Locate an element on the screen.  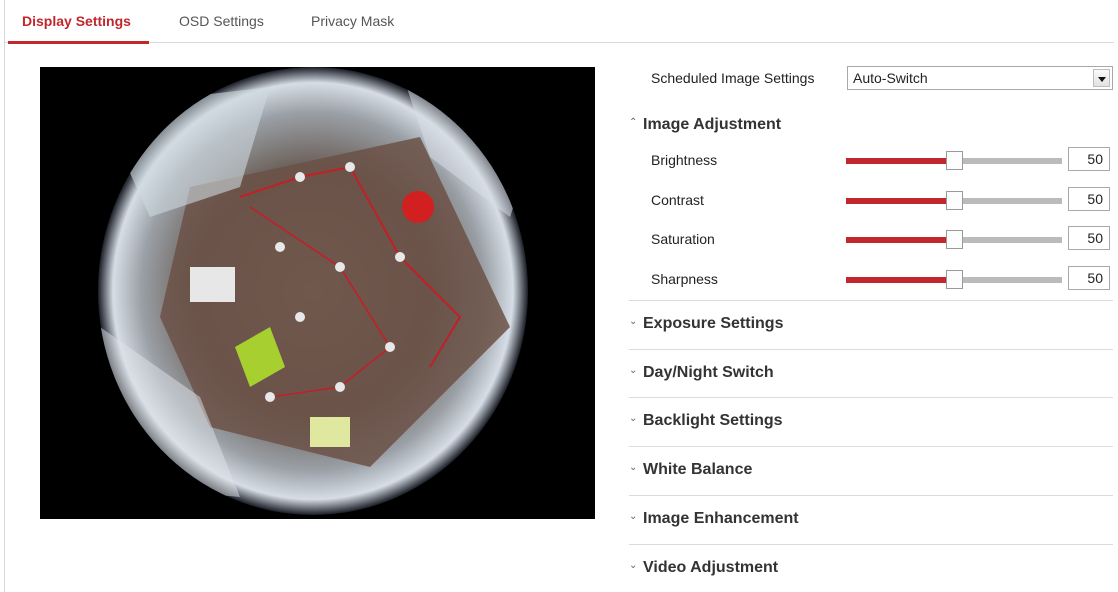
tab-display-settings: Display Settings is located at coordinates (76, 22).